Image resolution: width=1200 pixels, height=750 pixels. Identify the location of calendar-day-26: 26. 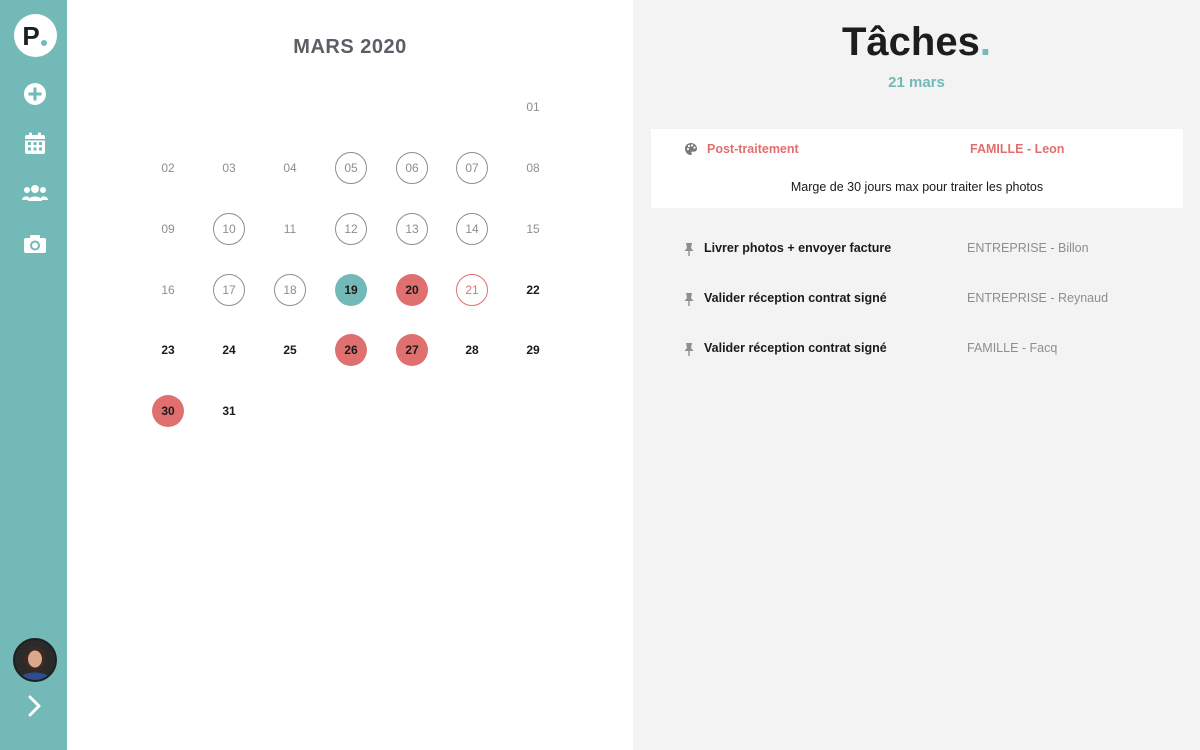
(351, 350).